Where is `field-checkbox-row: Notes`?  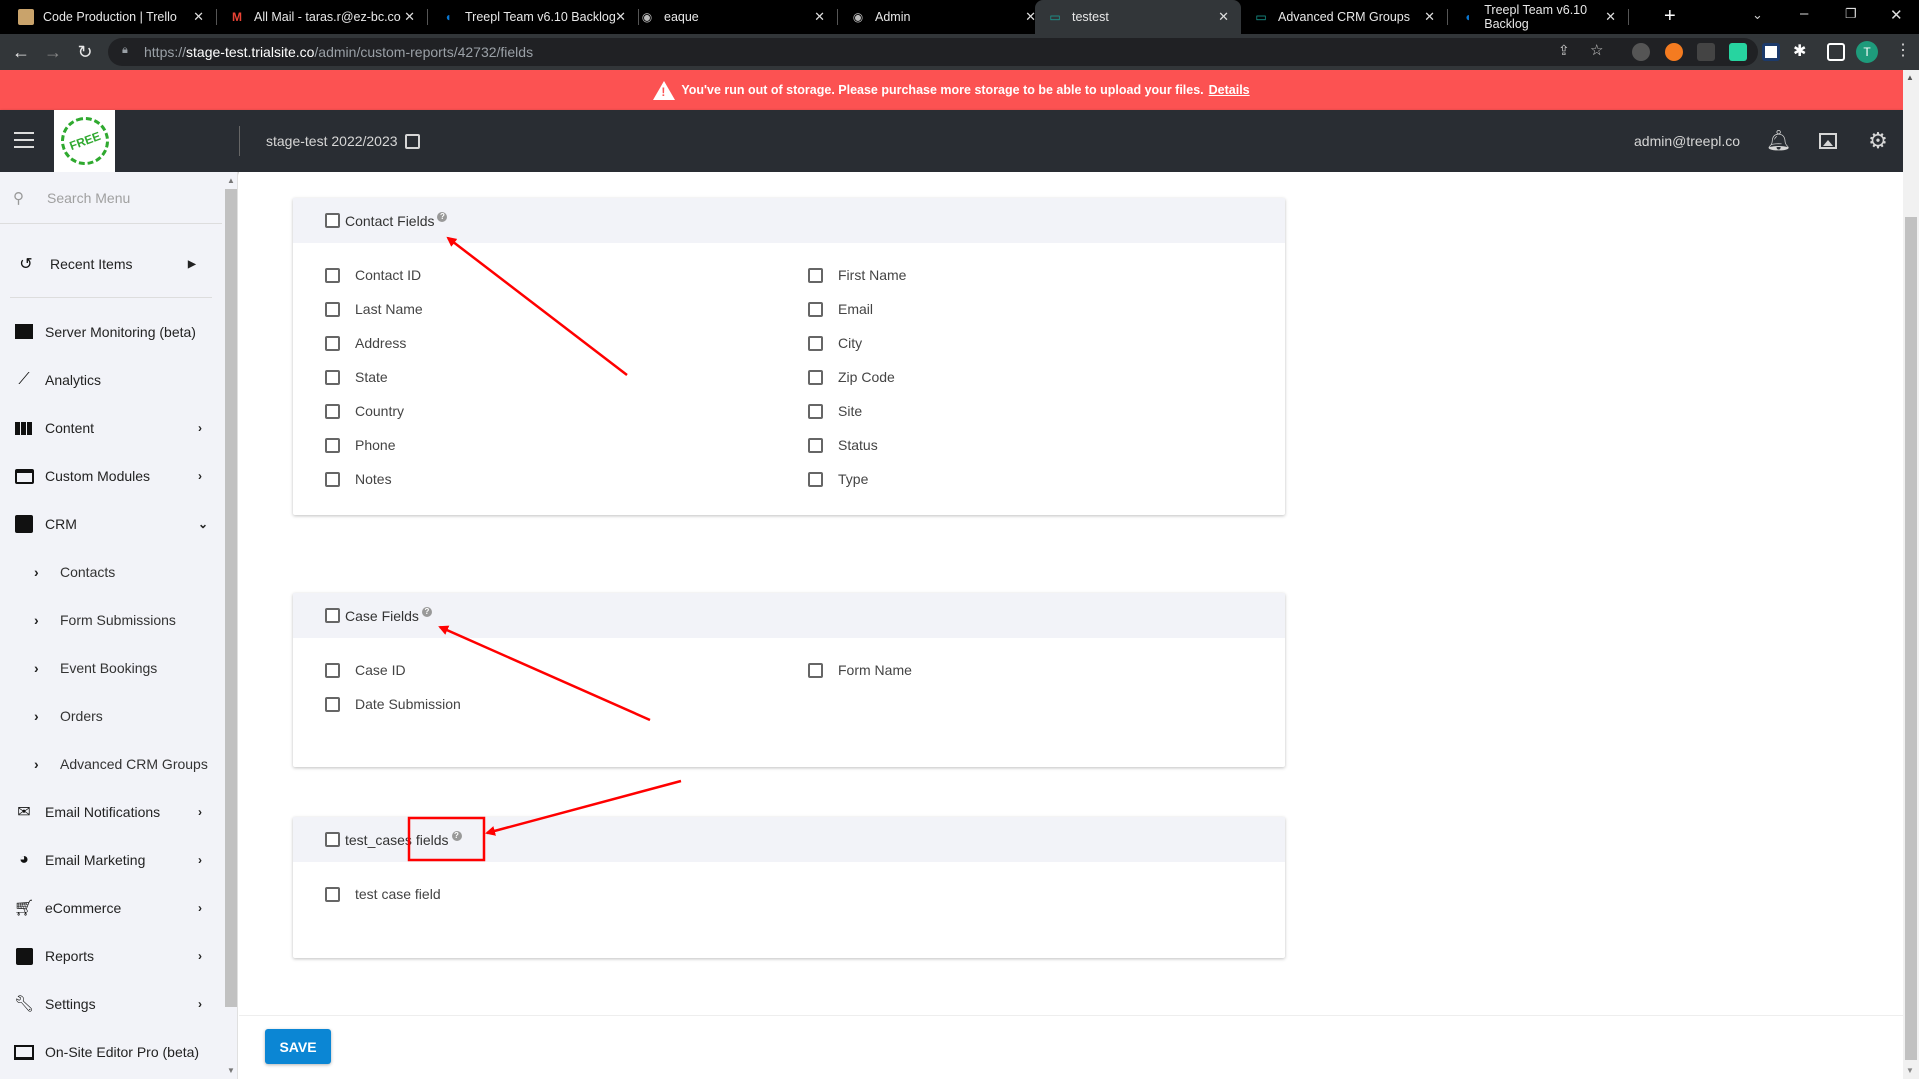 field-checkbox-row: Notes is located at coordinates (358, 479).